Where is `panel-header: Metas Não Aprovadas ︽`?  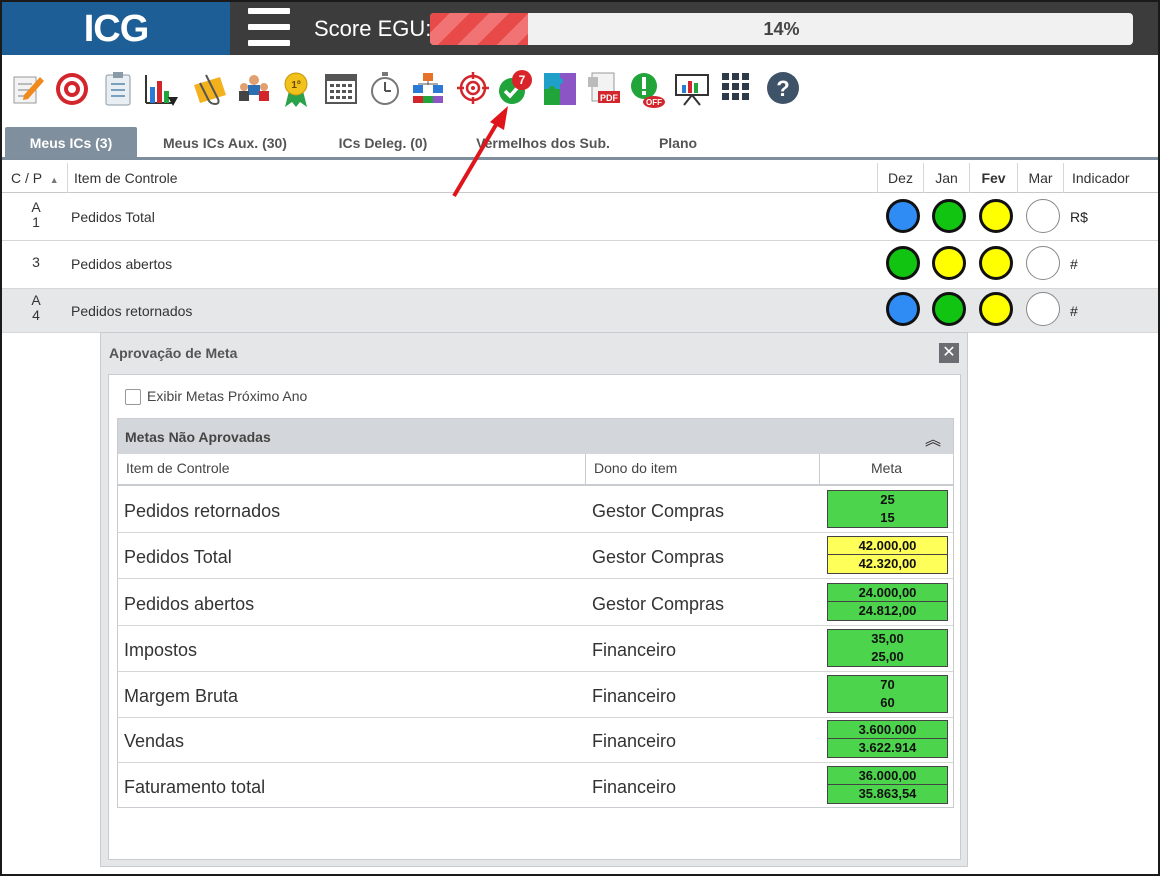
panel-header: Metas Não Aprovadas ︽ is located at coordinates (535, 436).